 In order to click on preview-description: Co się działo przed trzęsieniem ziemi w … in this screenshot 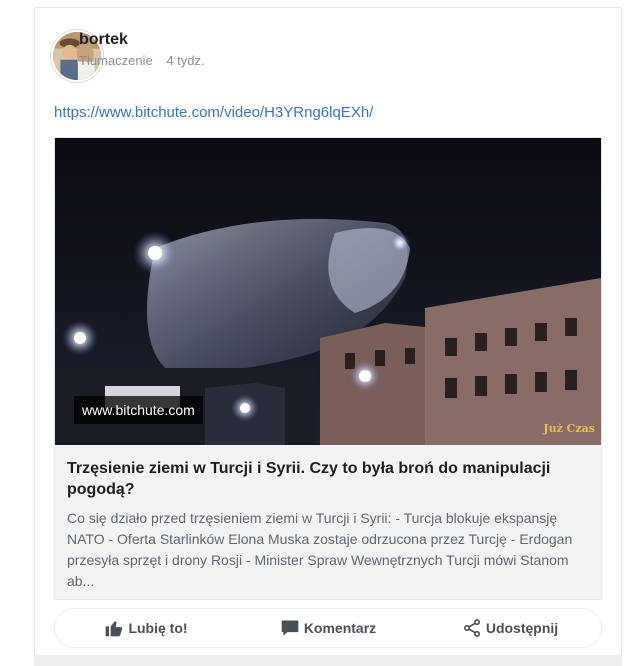, I will do `click(320, 549)`.